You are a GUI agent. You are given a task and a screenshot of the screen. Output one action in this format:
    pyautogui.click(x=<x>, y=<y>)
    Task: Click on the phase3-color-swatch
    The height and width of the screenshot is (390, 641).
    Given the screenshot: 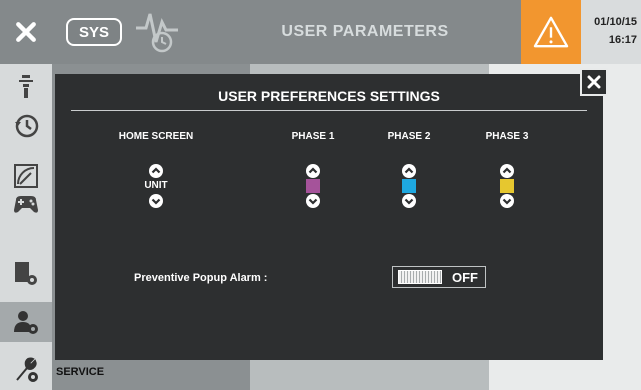 What is the action you would take?
    pyautogui.click(x=507, y=186)
    